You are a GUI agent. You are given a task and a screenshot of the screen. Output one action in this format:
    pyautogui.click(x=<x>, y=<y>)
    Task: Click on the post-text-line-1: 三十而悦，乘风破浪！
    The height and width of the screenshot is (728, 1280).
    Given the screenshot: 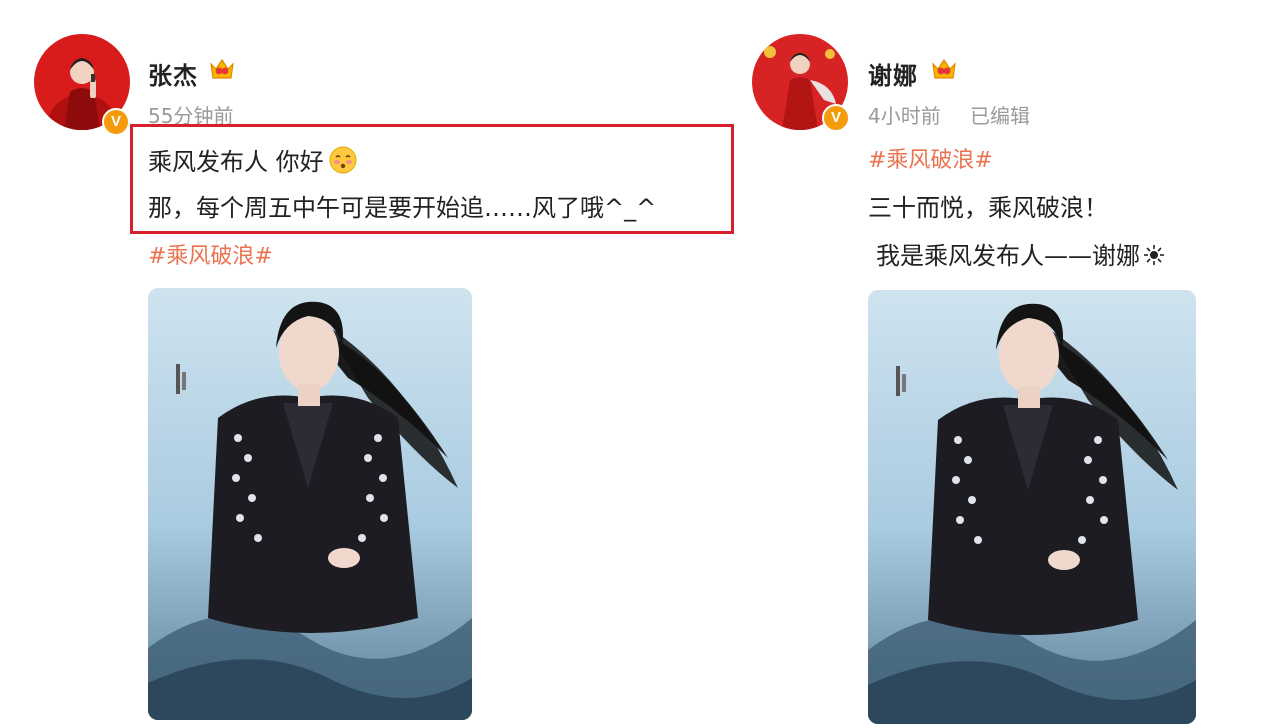 What is the action you would take?
    pyautogui.click(x=988, y=208)
    